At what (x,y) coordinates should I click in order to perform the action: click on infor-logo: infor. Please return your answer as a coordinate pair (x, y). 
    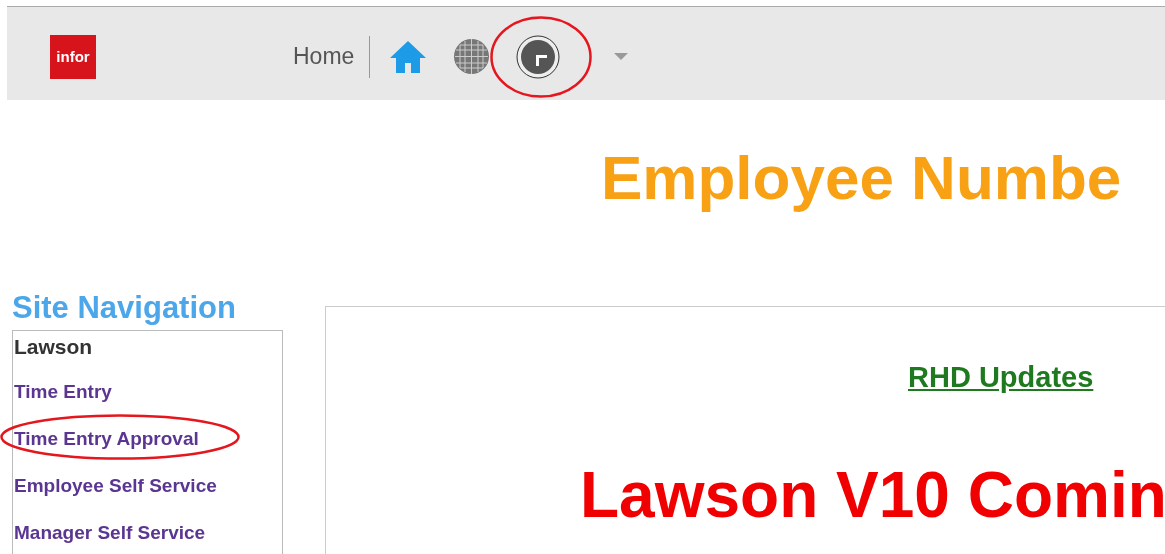
    Looking at the image, I should click on (73, 56).